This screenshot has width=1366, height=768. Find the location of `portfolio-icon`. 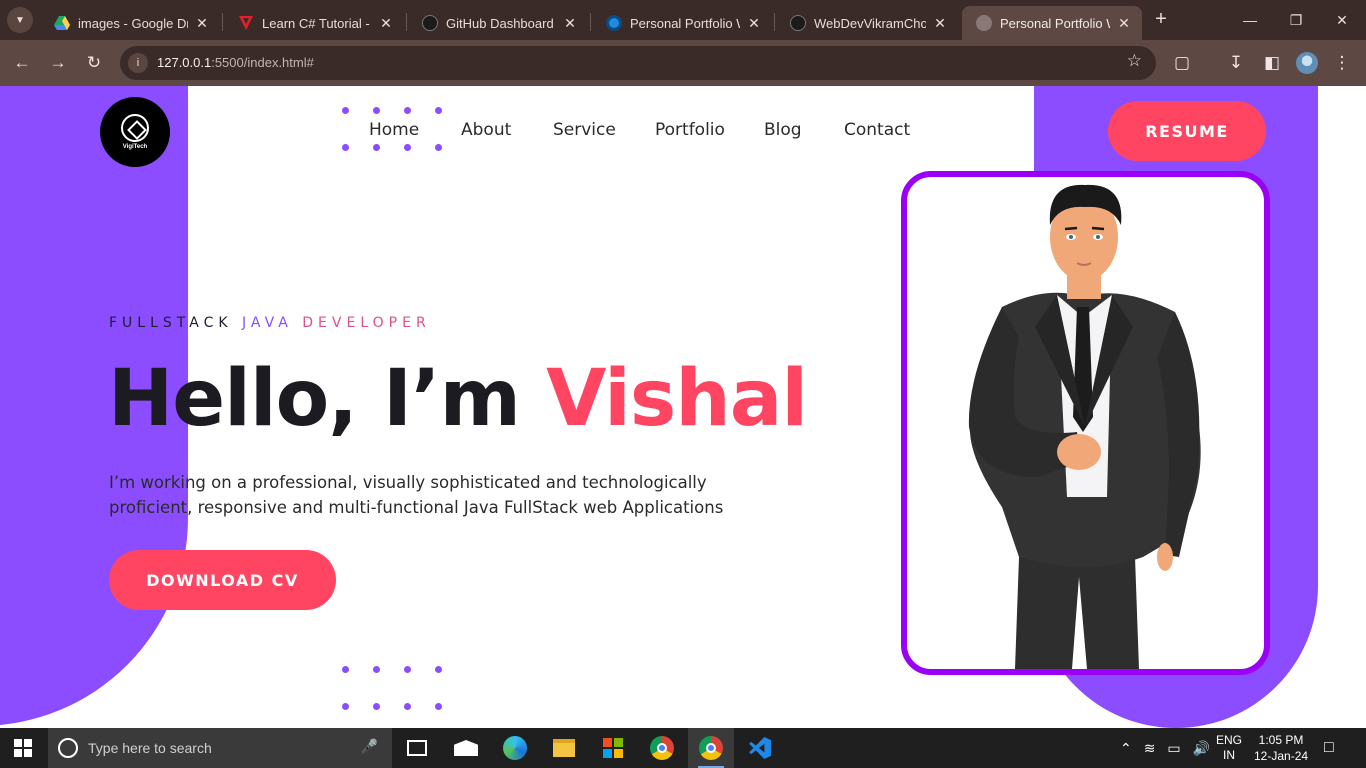

portfolio-icon is located at coordinates (614, 23).